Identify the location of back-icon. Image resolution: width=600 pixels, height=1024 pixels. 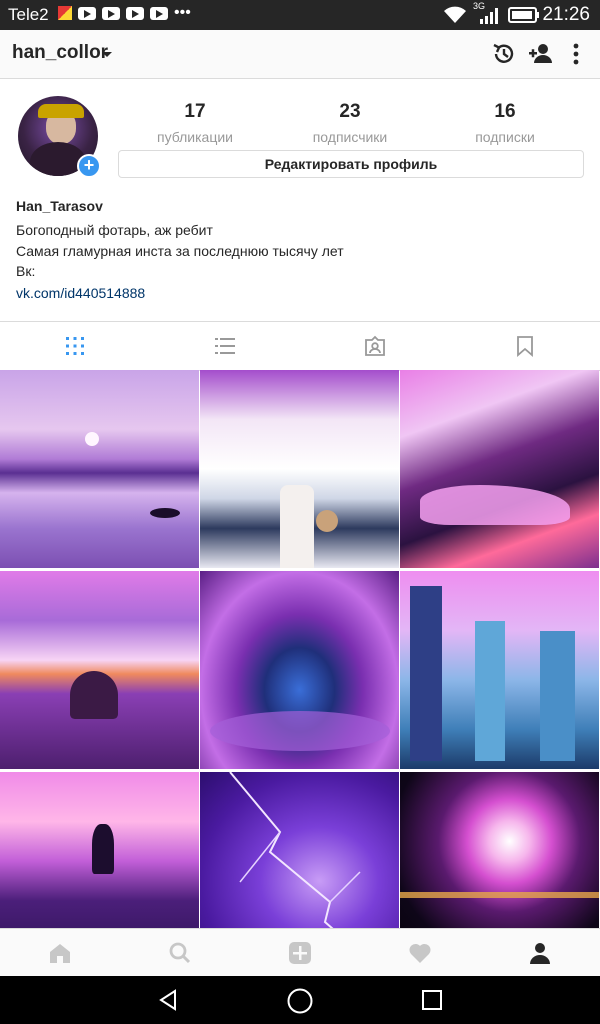
(168, 1000).